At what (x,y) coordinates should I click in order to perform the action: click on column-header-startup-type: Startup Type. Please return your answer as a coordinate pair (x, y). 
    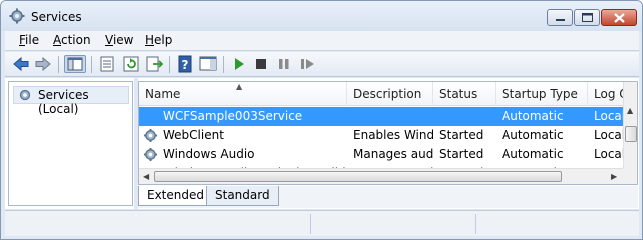
    Looking at the image, I should click on (542, 94).